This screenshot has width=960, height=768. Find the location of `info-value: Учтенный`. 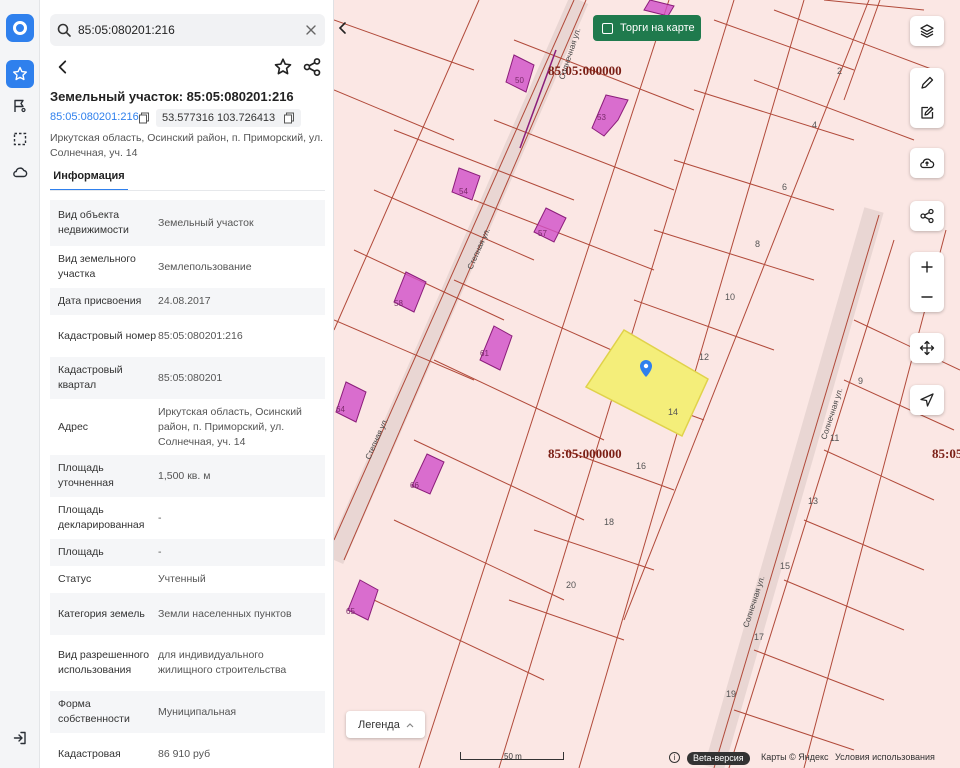

info-value: Учтенный is located at coordinates (182, 579).